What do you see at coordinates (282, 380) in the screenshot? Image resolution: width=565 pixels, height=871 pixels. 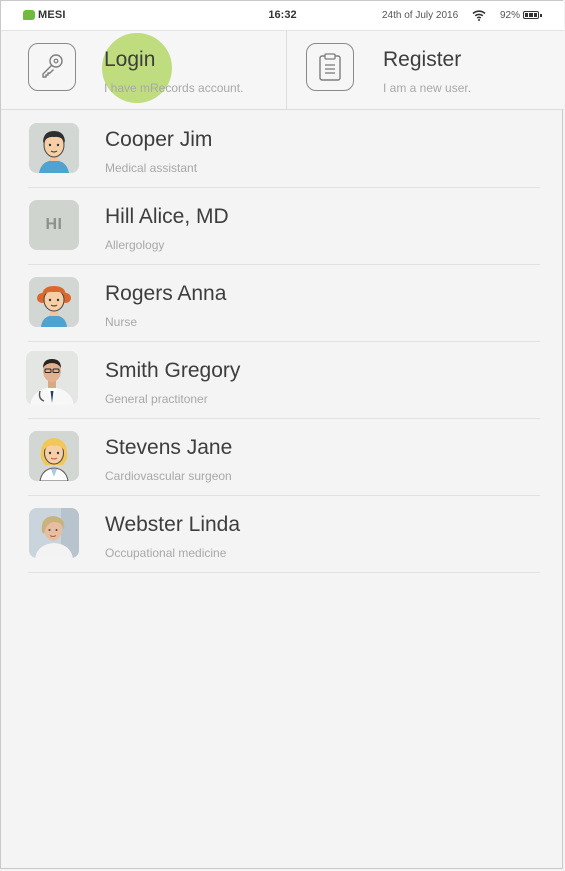 I see `user-row-smith-gregory: Smith Gregory General practitoner` at bounding box center [282, 380].